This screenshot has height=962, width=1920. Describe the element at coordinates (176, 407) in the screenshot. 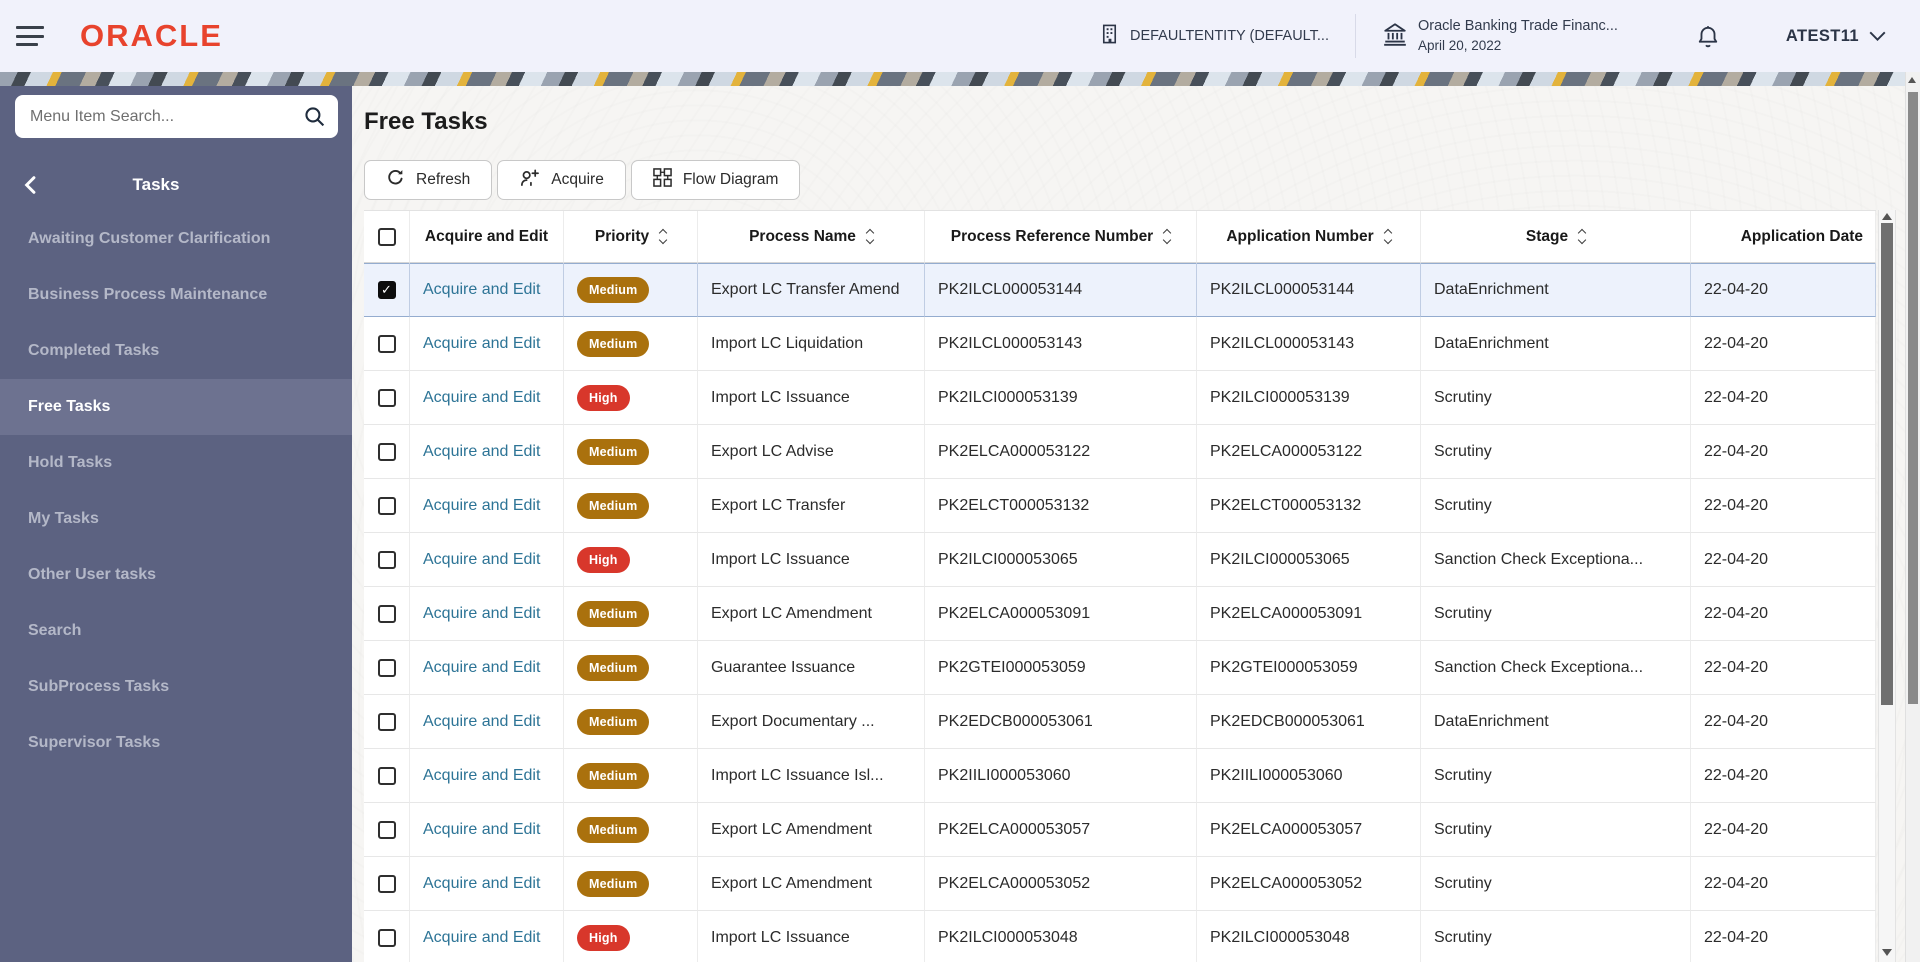

I see `sidebar-item-free-tasks: Free Tasks` at that location.